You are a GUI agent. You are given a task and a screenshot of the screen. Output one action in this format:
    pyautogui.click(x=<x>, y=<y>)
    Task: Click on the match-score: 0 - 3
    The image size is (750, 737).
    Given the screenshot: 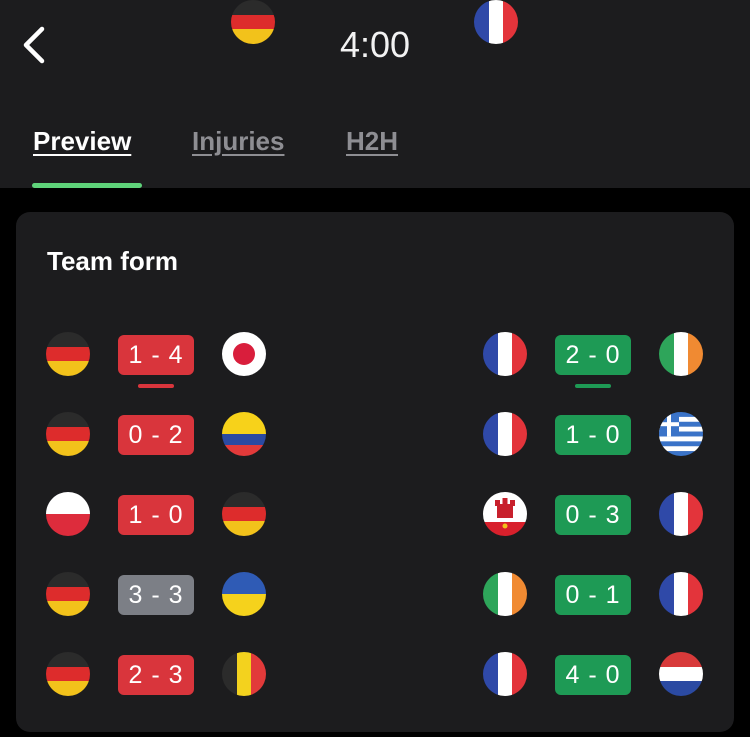 What is the action you would take?
    pyautogui.click(x=593, y=515)
    